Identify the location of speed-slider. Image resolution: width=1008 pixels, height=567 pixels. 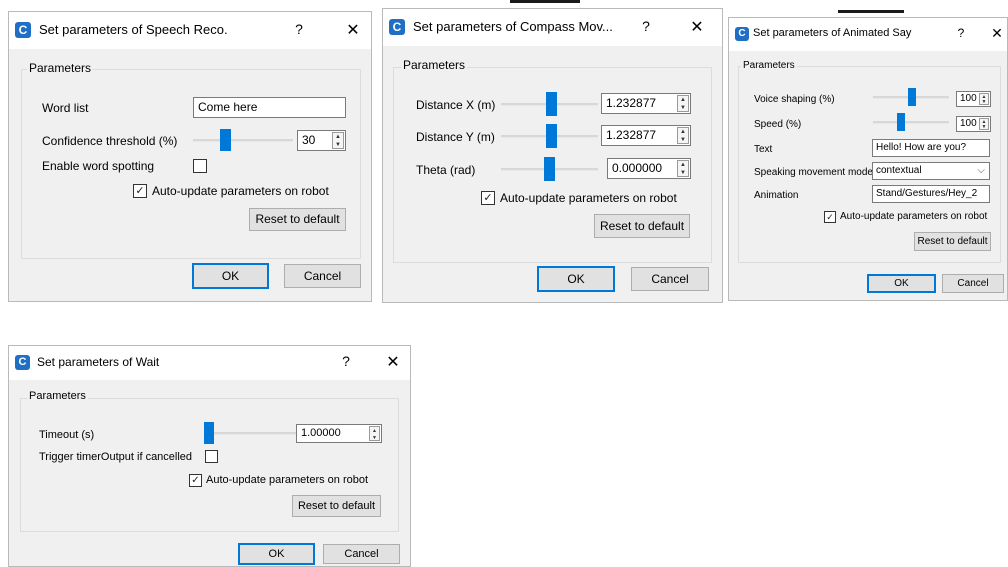
(911, 122).